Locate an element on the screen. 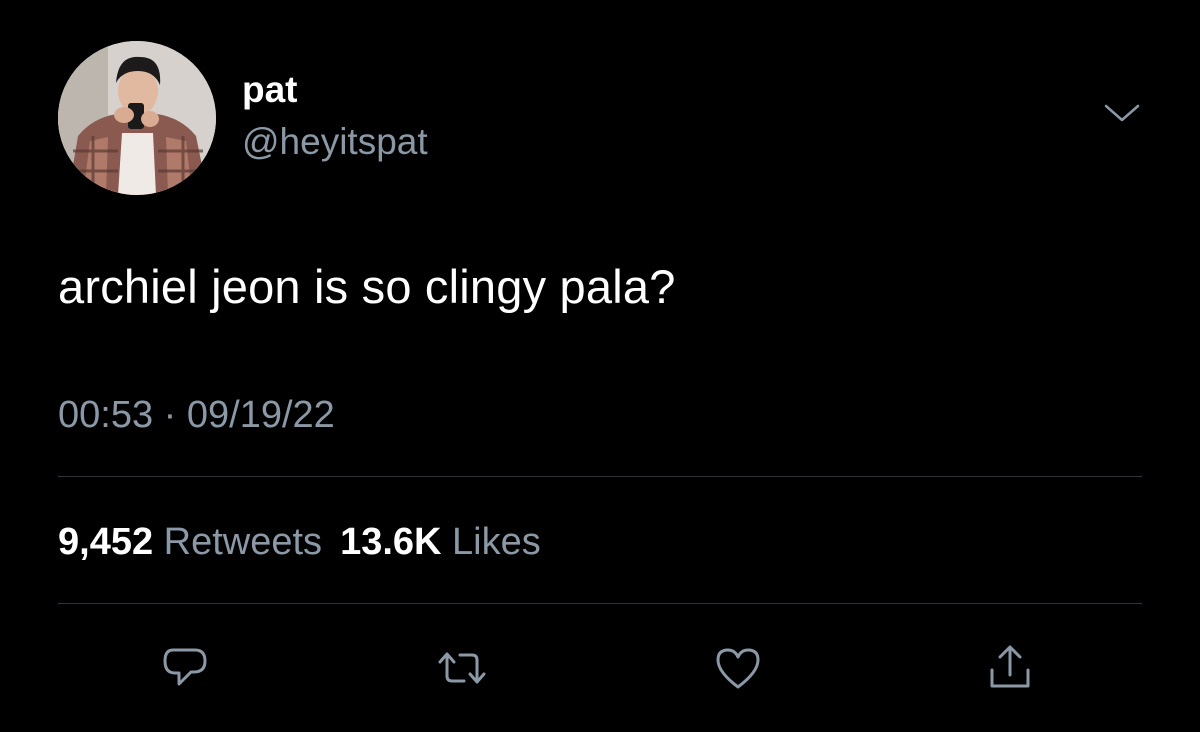  chevron-down-icon is located at coordinates (1122, 113).